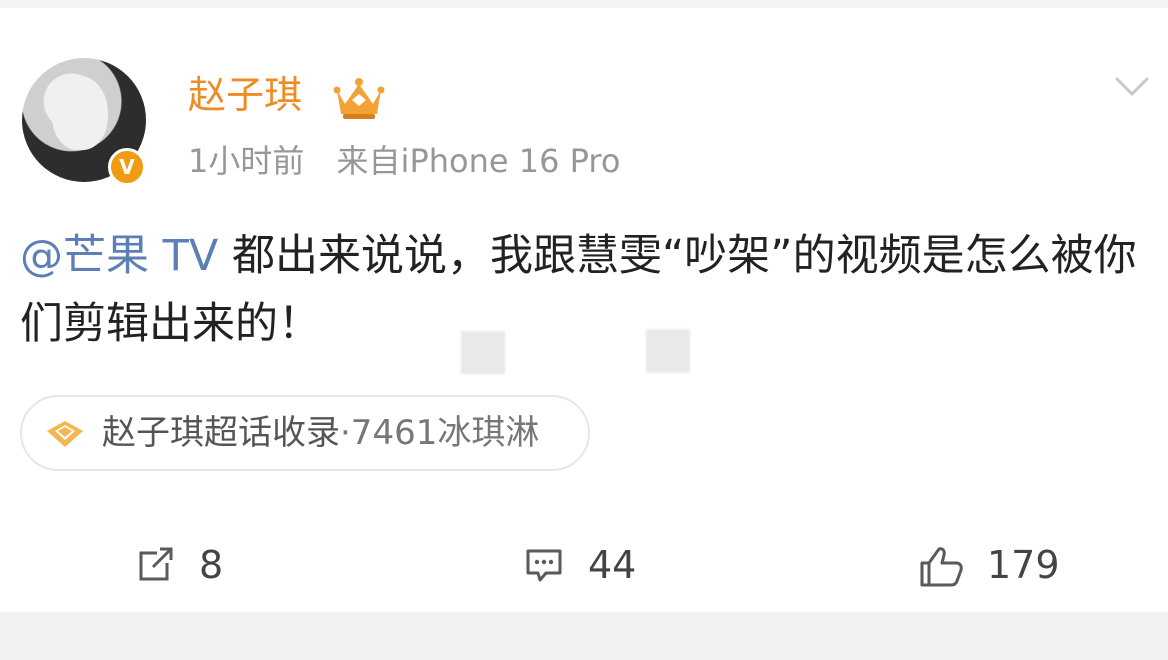  I want to click on supertopic-chip: 赵子琪超话收录·7461冰琪淋, so click(305, 433).